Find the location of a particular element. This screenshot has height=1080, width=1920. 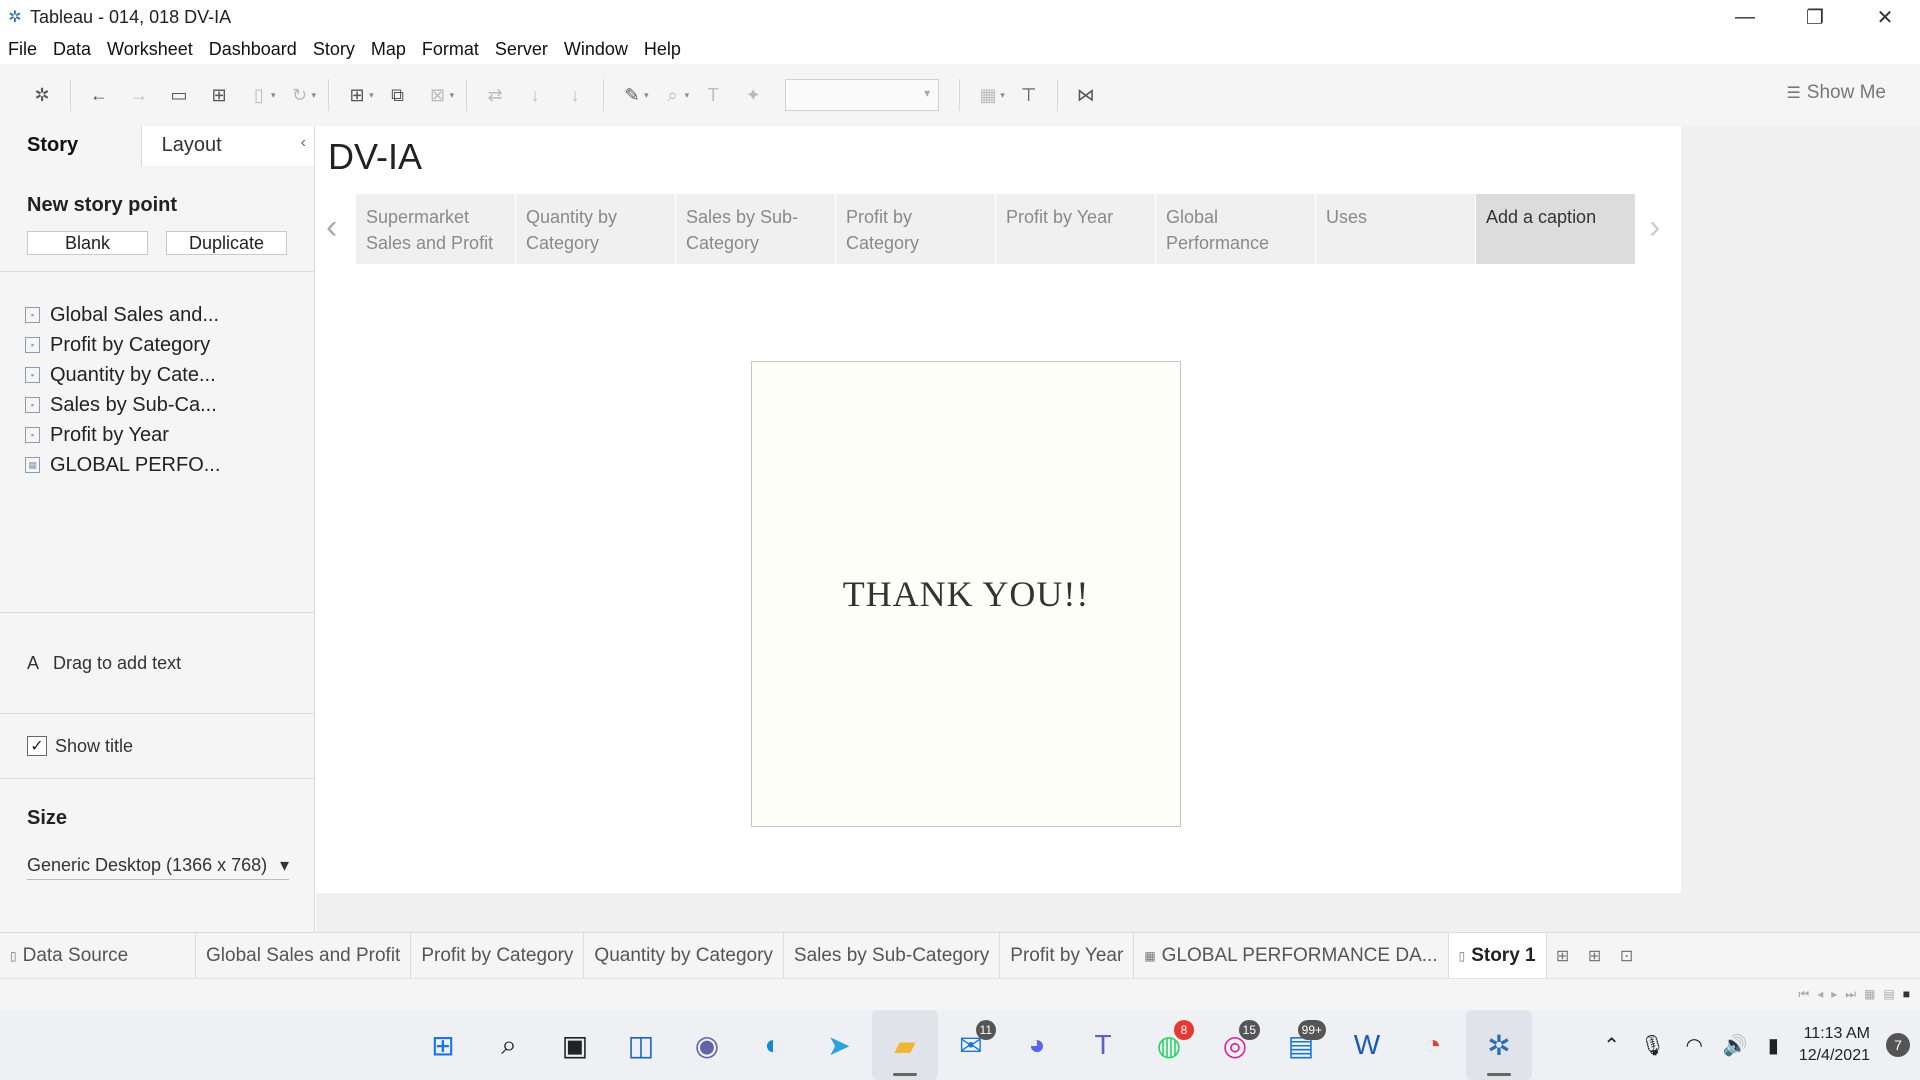

mail-icon: ✉ 11 is located at coordinates (971, 1045).